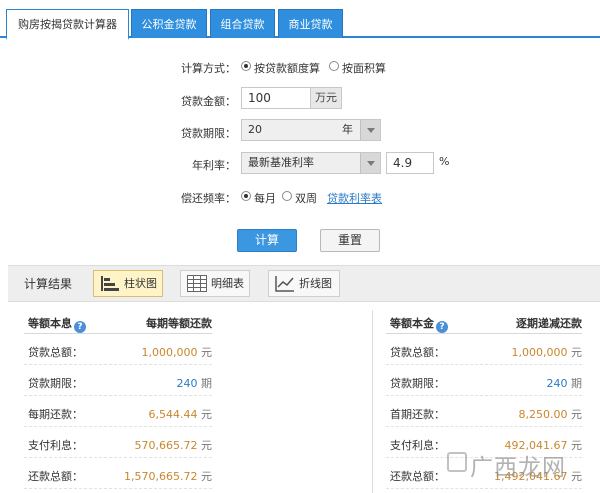 The width and height of the screenshot is (600, 493). I want to click on calc-method-label: 计算方式：, so click(208, 68).